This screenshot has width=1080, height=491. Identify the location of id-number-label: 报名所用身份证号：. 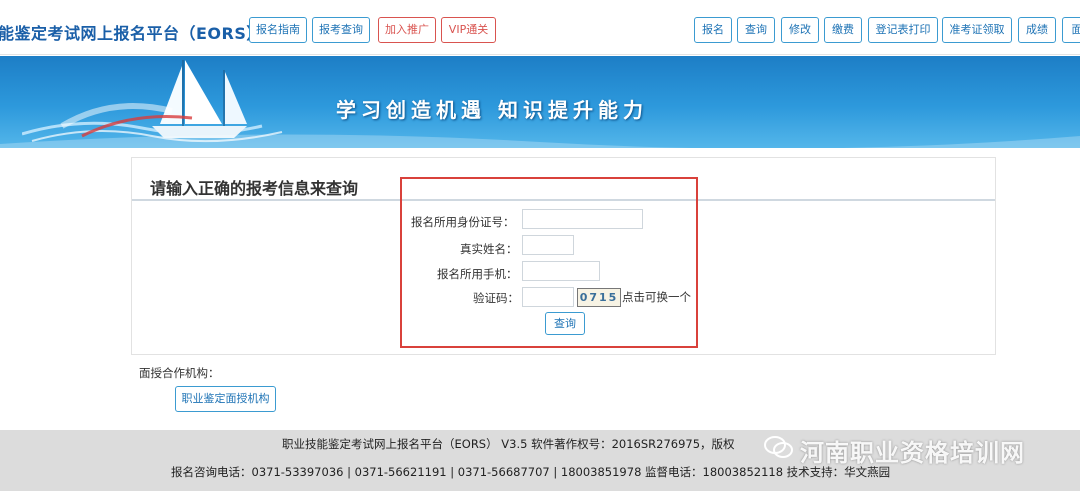
(463, 222).